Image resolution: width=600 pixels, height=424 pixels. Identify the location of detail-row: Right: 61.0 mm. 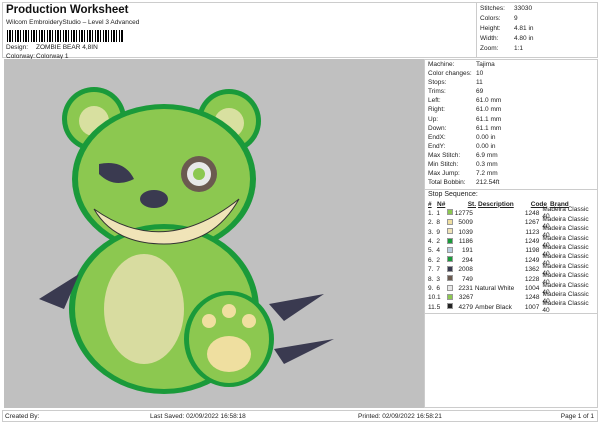
(511, 110).